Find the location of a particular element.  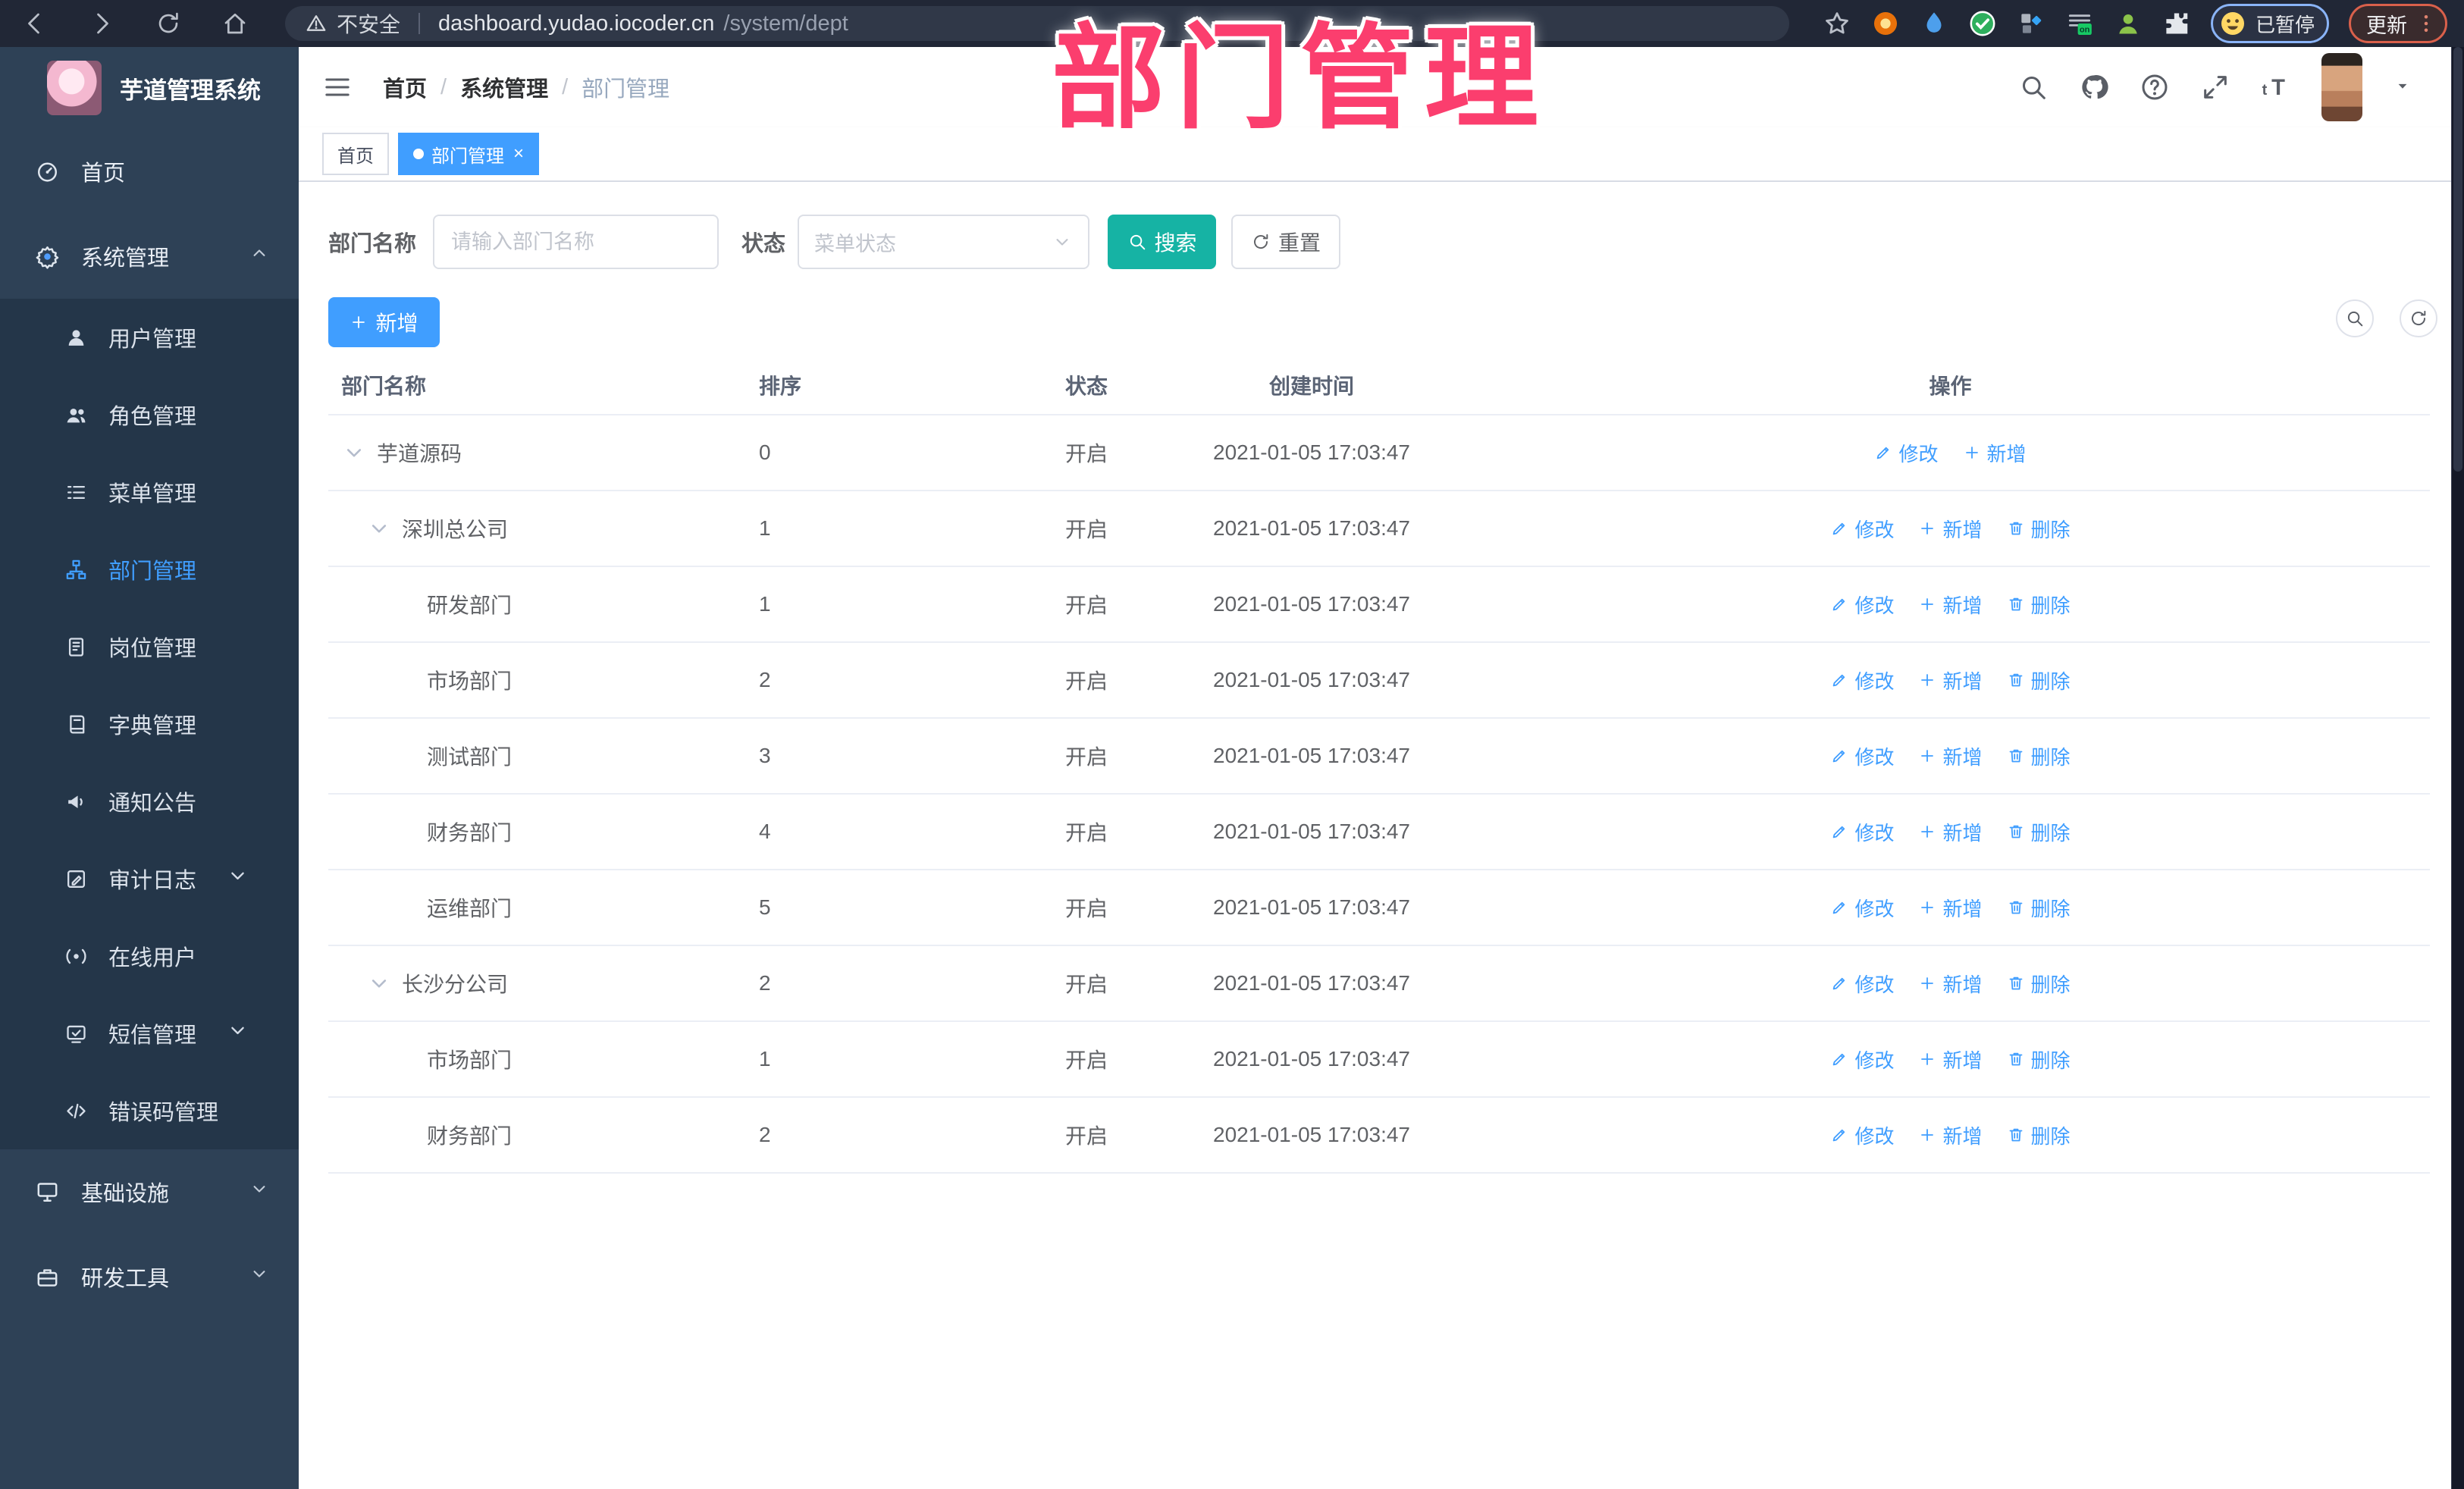

tab-label: 首页 is located at coordinates (356, 157).